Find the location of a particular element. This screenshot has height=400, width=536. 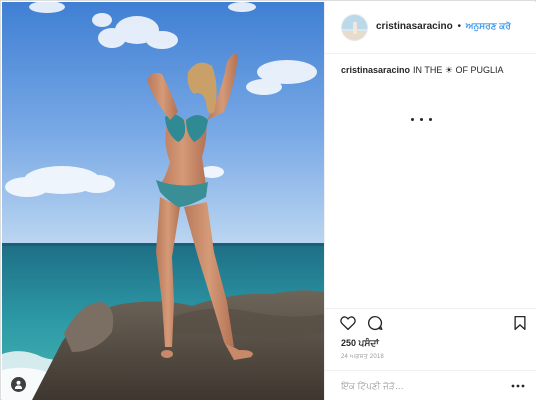

post-header: cristinasaracino • ਅਨੁਸਰਣ ਕਰੋ is located at coordinates (430, 28).